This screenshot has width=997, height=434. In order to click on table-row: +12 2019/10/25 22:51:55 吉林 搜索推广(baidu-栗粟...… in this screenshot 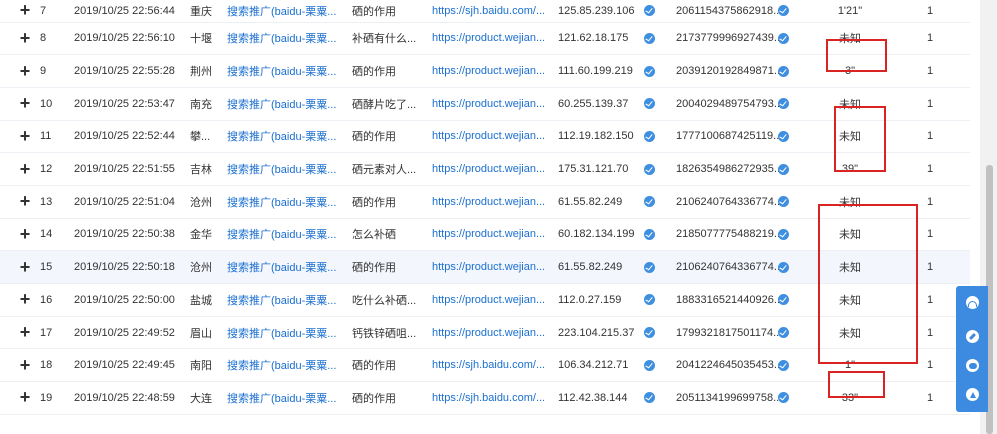, I will do `click(485, 169)`.